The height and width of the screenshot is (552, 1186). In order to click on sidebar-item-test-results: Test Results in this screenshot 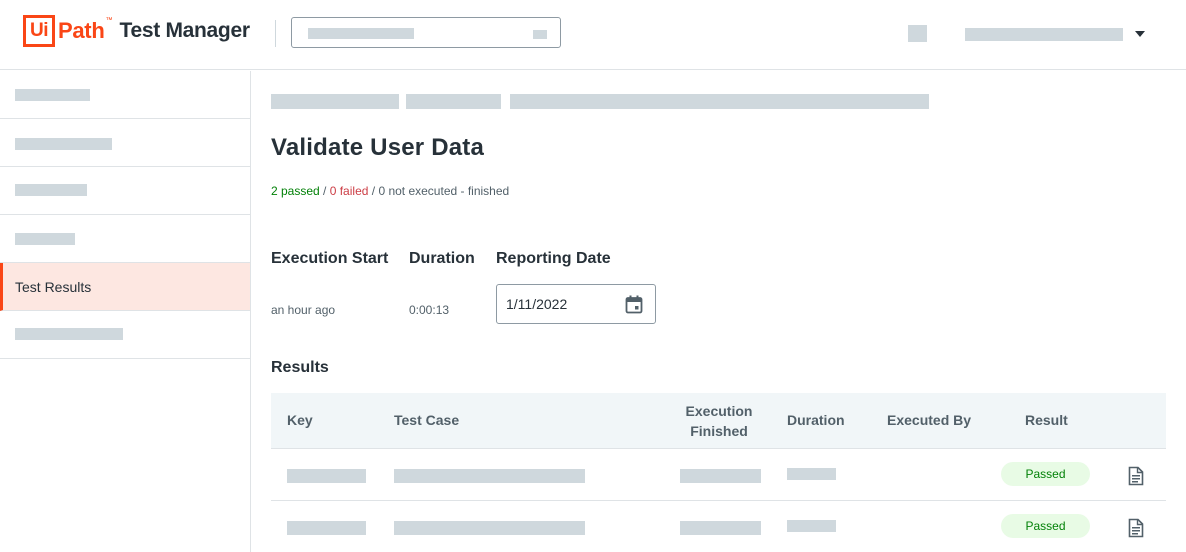, I will do `click(125, 287)`.